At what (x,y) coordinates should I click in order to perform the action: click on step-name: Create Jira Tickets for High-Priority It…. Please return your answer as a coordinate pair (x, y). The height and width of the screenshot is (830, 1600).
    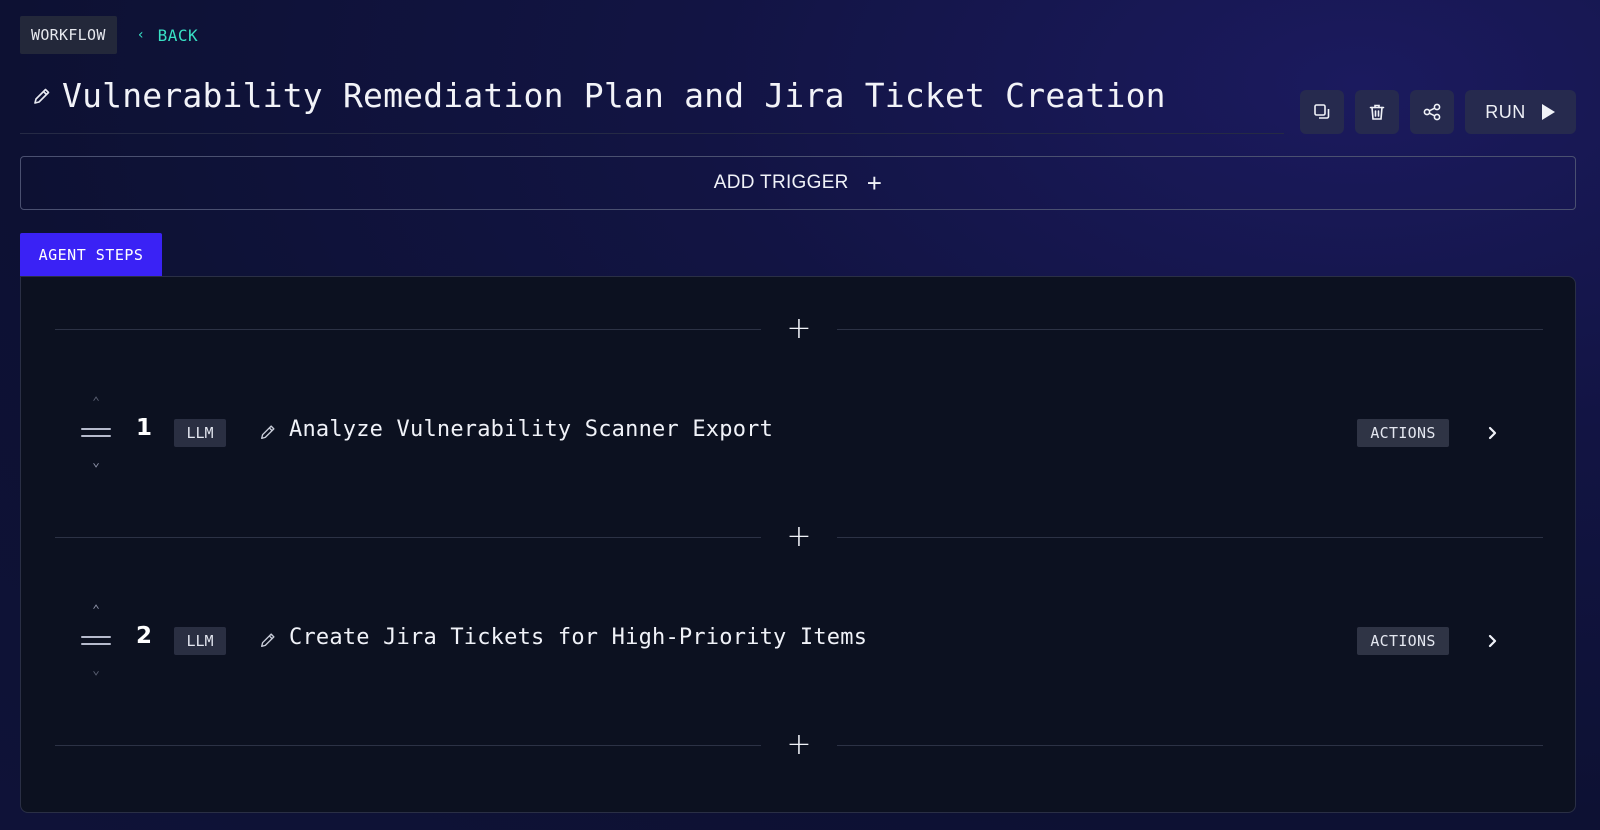
    Looking at the image, I should click on (578, 637).